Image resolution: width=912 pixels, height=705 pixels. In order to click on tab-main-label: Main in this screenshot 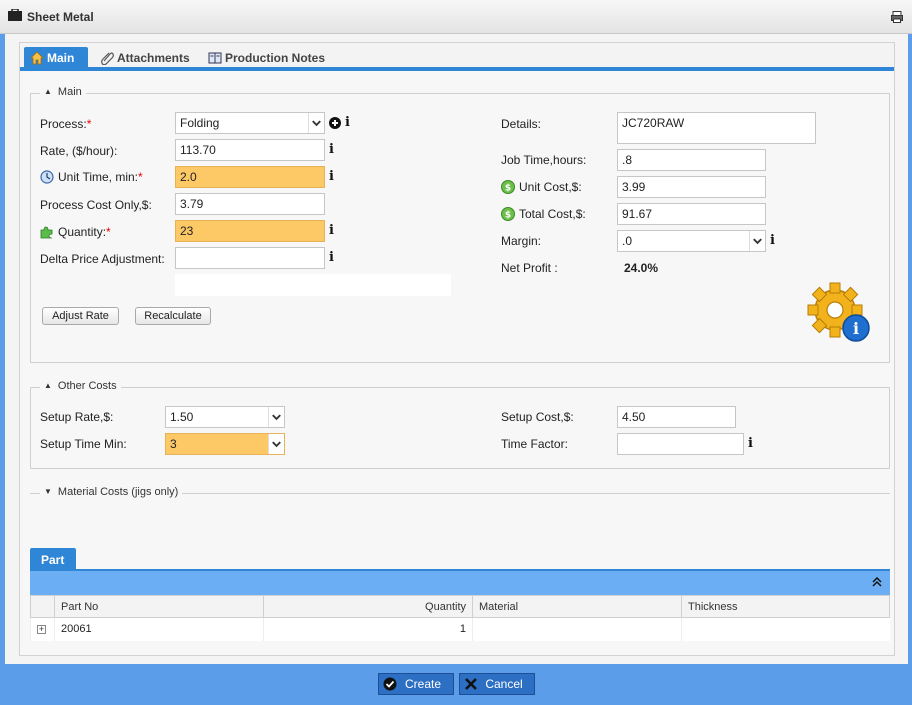, I will do `click(61, 58)`.